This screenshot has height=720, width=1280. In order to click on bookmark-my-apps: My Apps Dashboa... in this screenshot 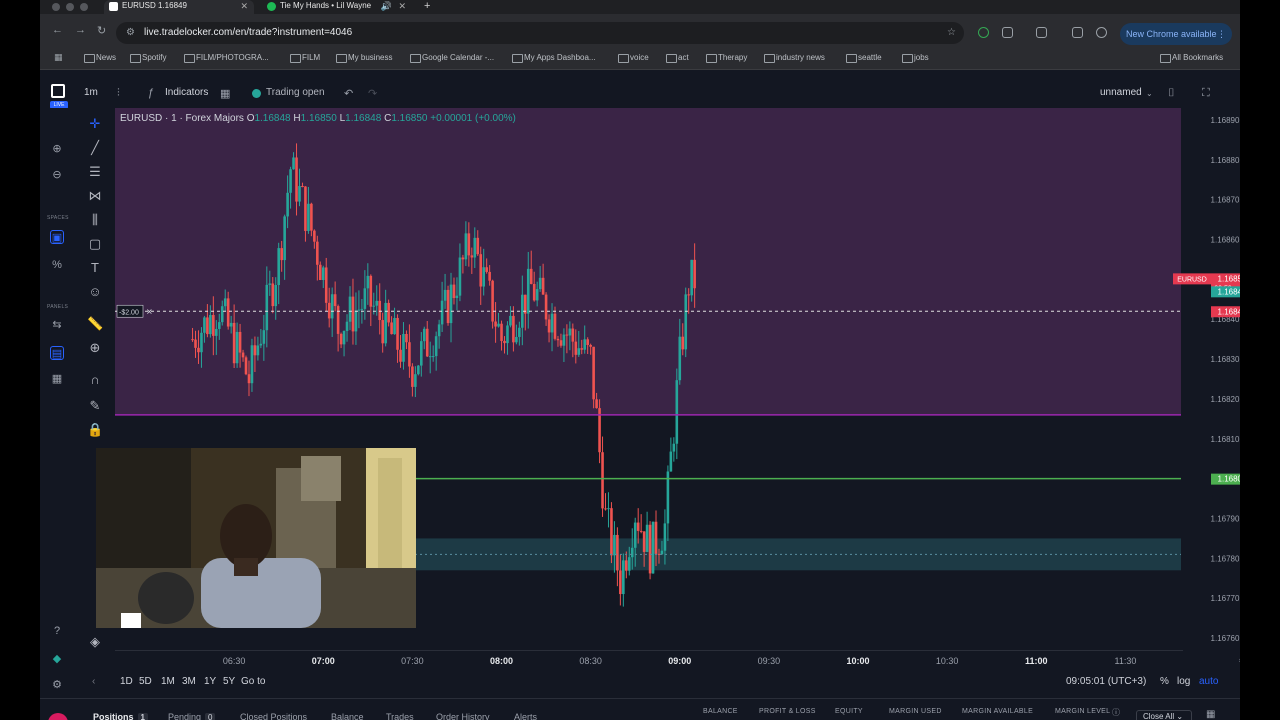, I will do `click(554, 58)`.